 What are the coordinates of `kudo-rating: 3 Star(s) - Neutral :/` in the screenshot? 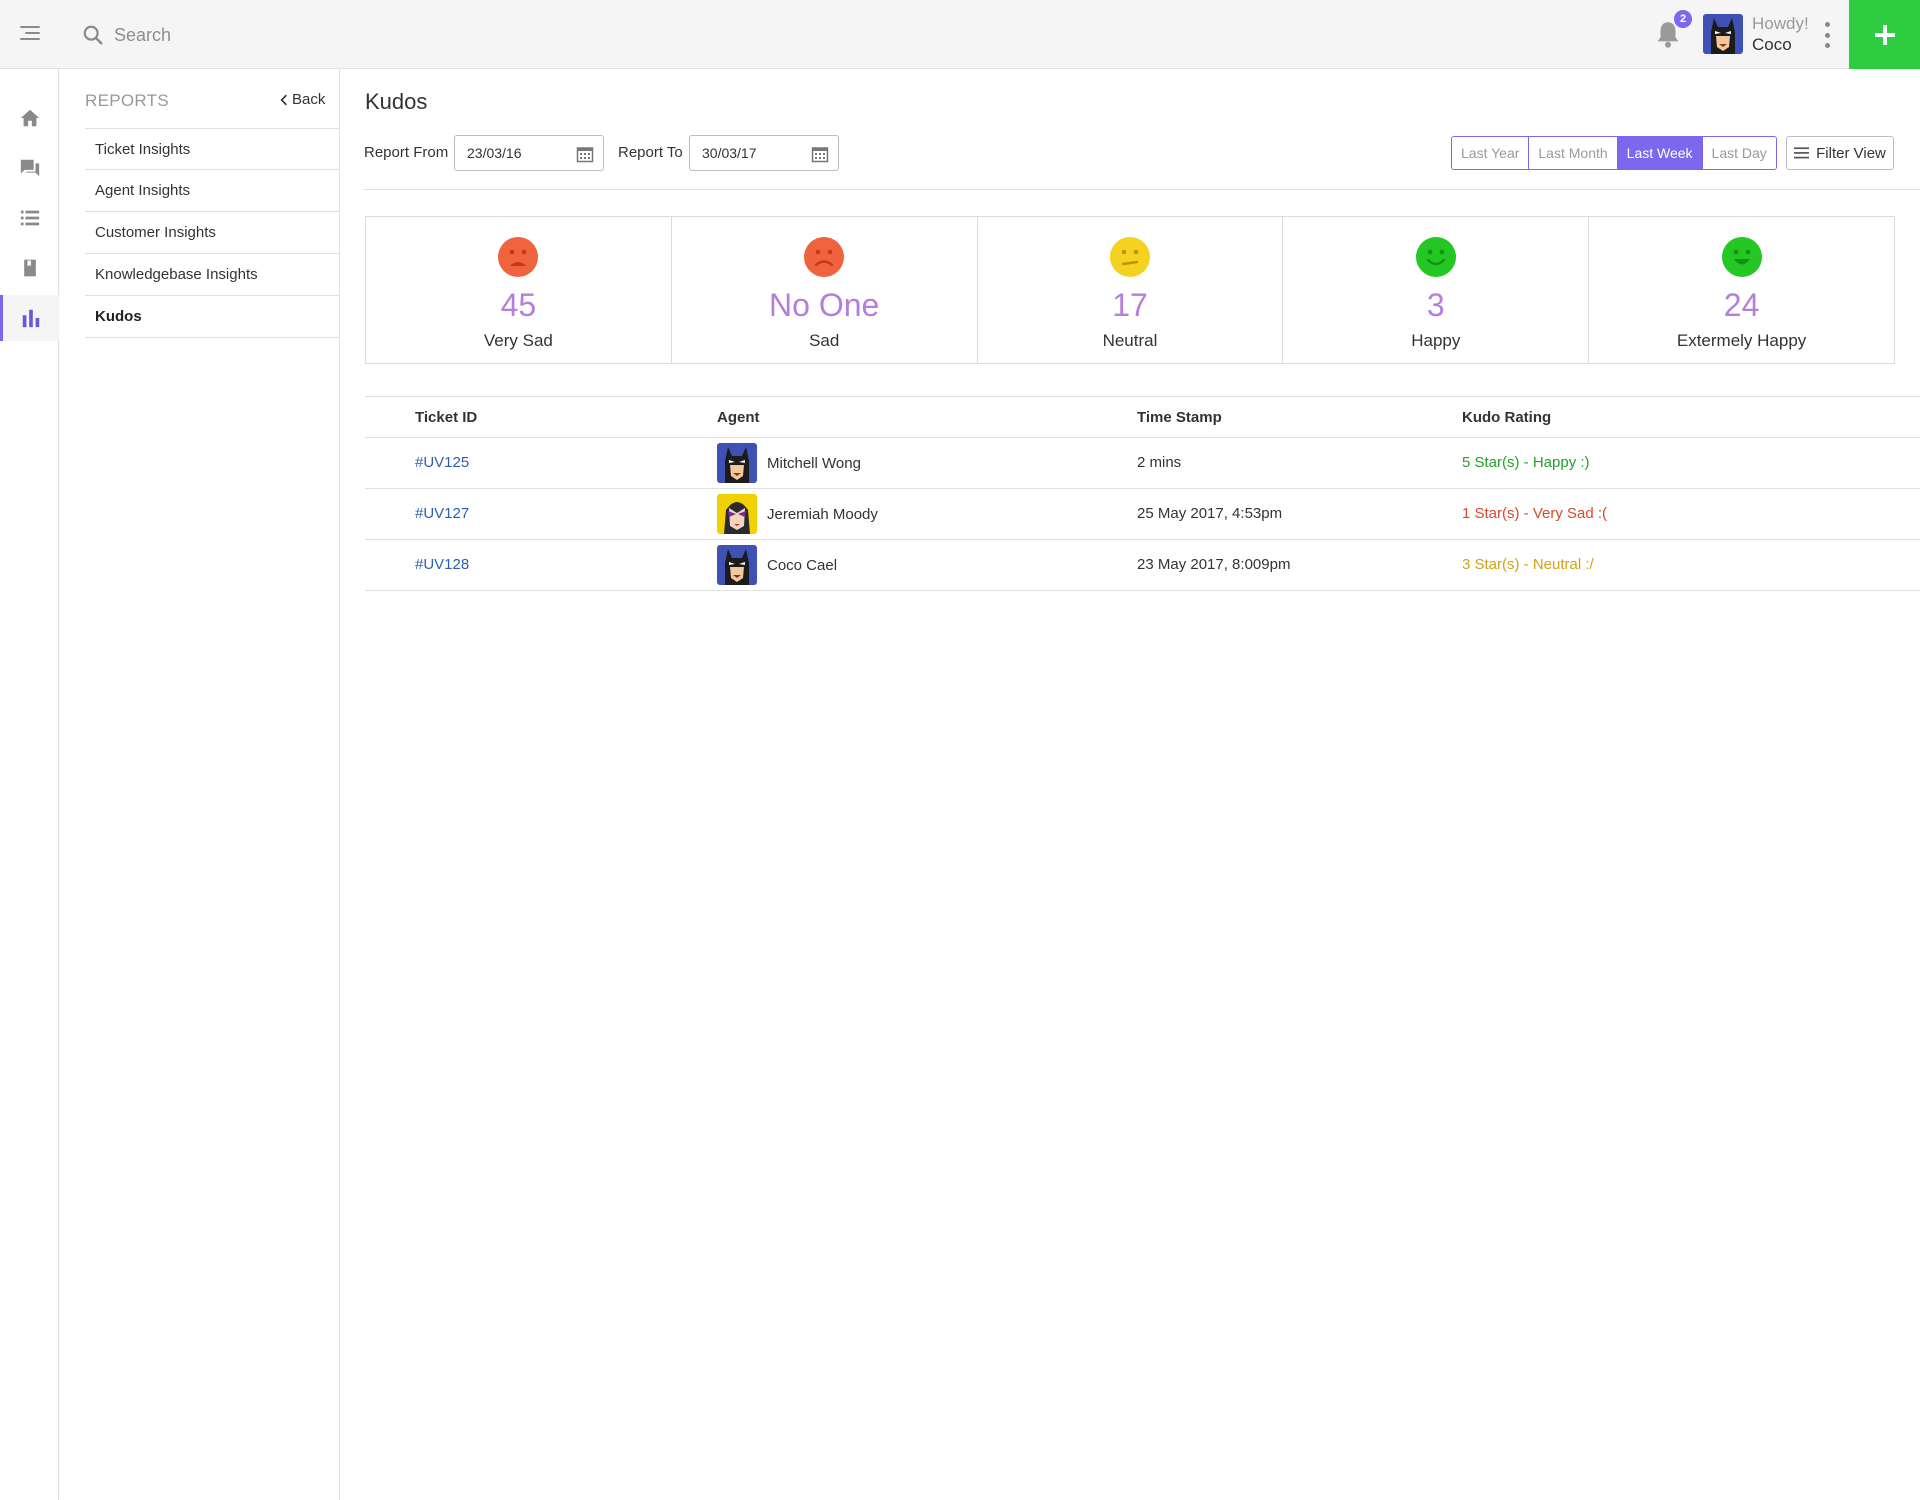 It's located at (1528, 564).